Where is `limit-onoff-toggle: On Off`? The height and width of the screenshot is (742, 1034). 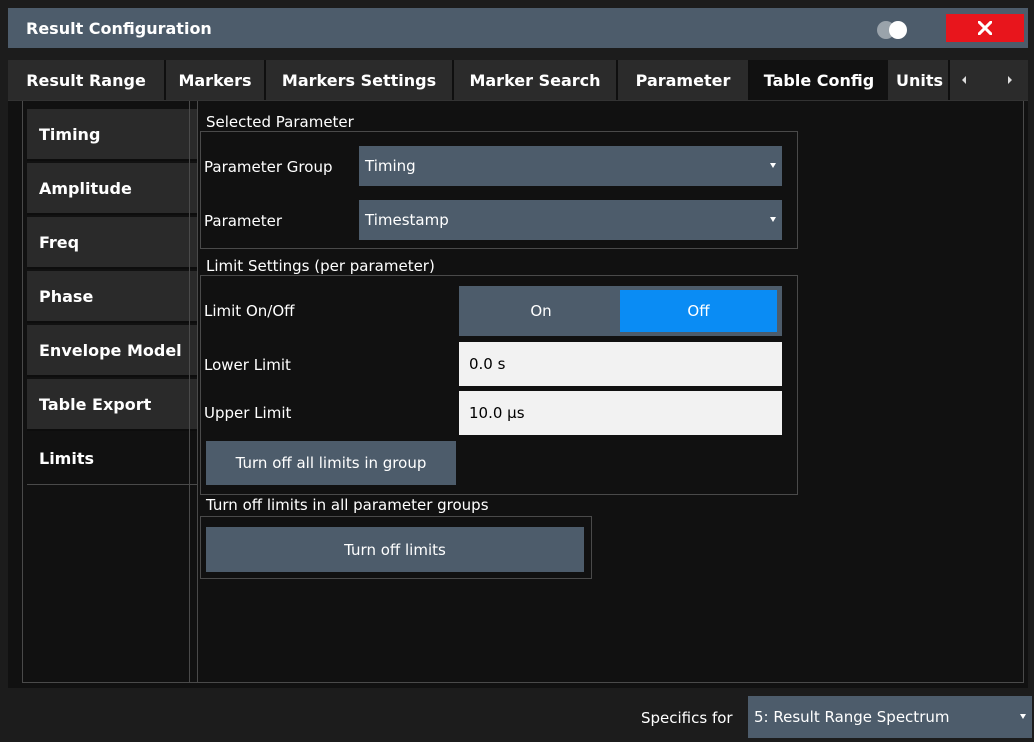
limit-onoff-toggle: On Off is located at coordinates (620, 311).